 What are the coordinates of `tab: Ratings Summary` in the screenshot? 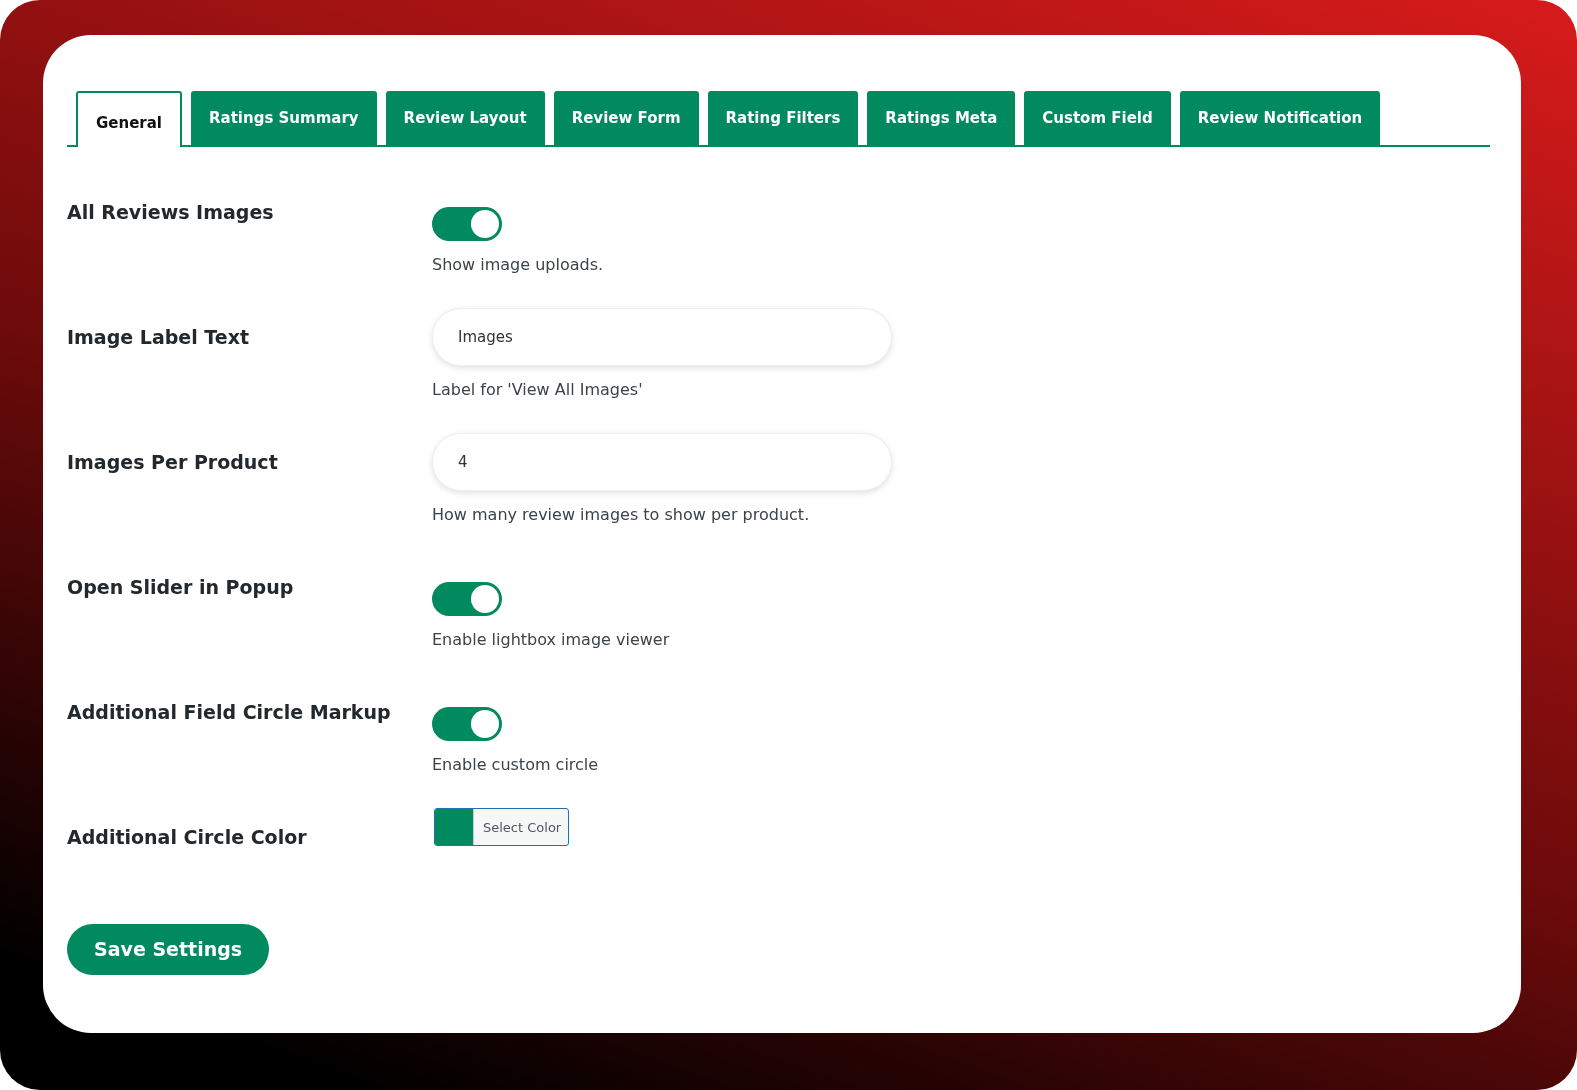 It's located at (284, 118).